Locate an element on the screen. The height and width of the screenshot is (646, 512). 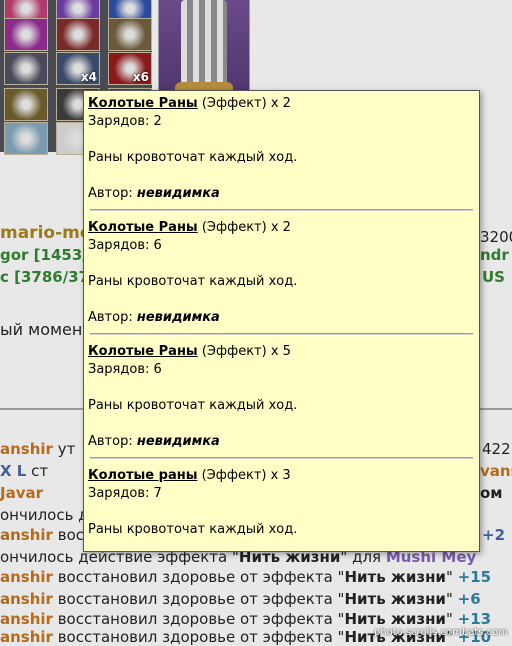
crossed-swords-icon: x4 is located at coordinates (78, 68).